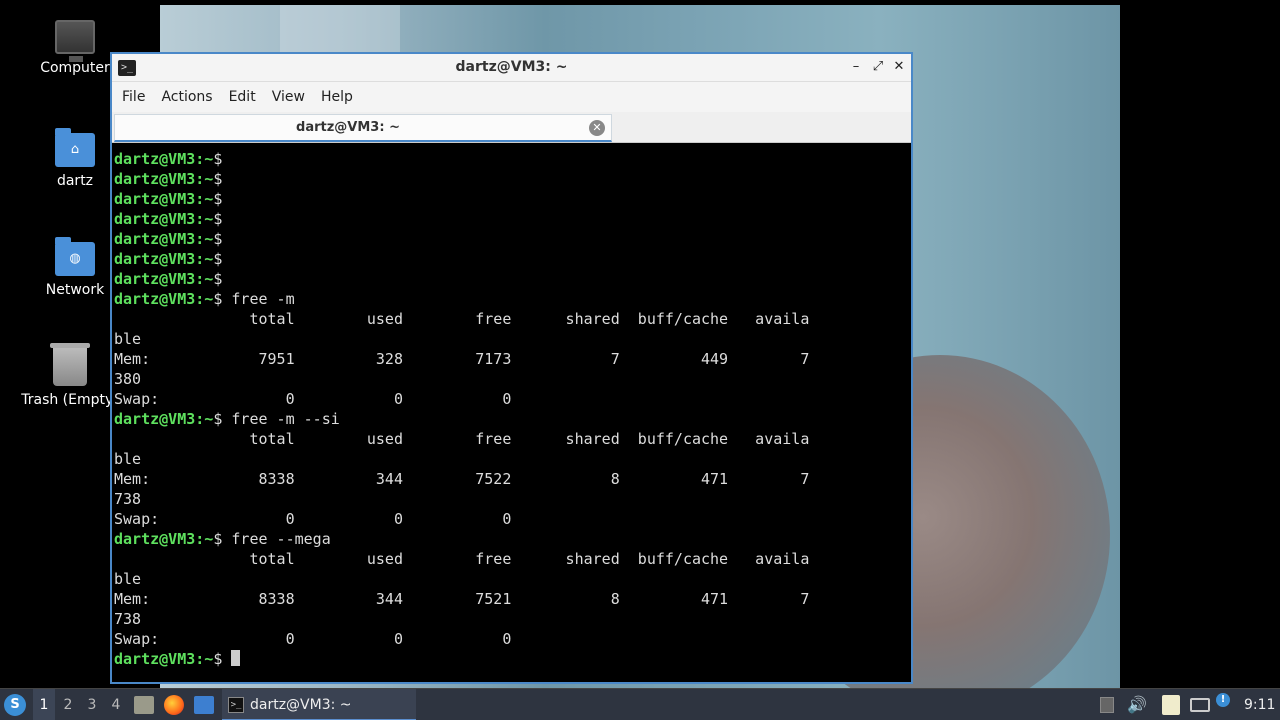 This screenshot has width=1280, height=720. I want to click on terminal-output-line: Mem: 8338 344 7522 8 471 7, so click(462, 479).